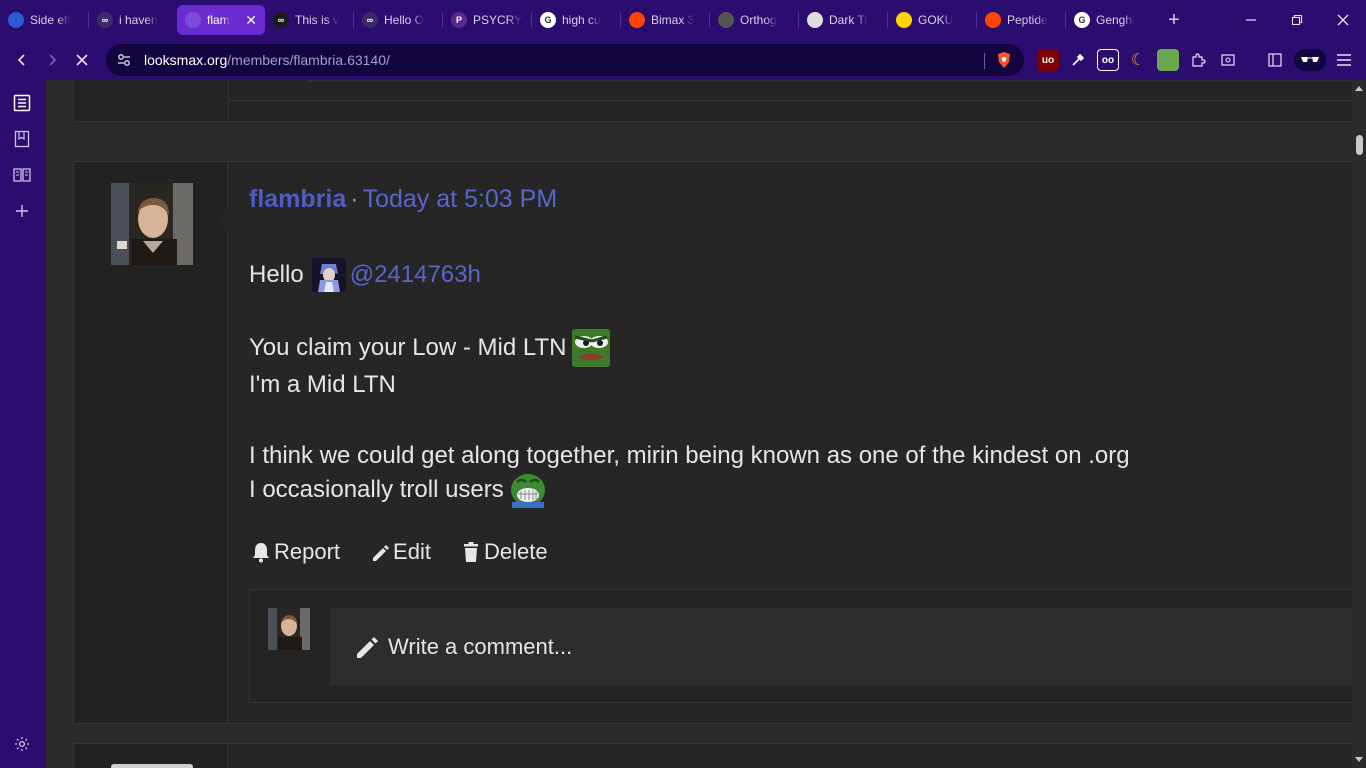 This screenshot has width=1366, height=768. I want to click on tab-favicon-icon: P, so click(459, 20).